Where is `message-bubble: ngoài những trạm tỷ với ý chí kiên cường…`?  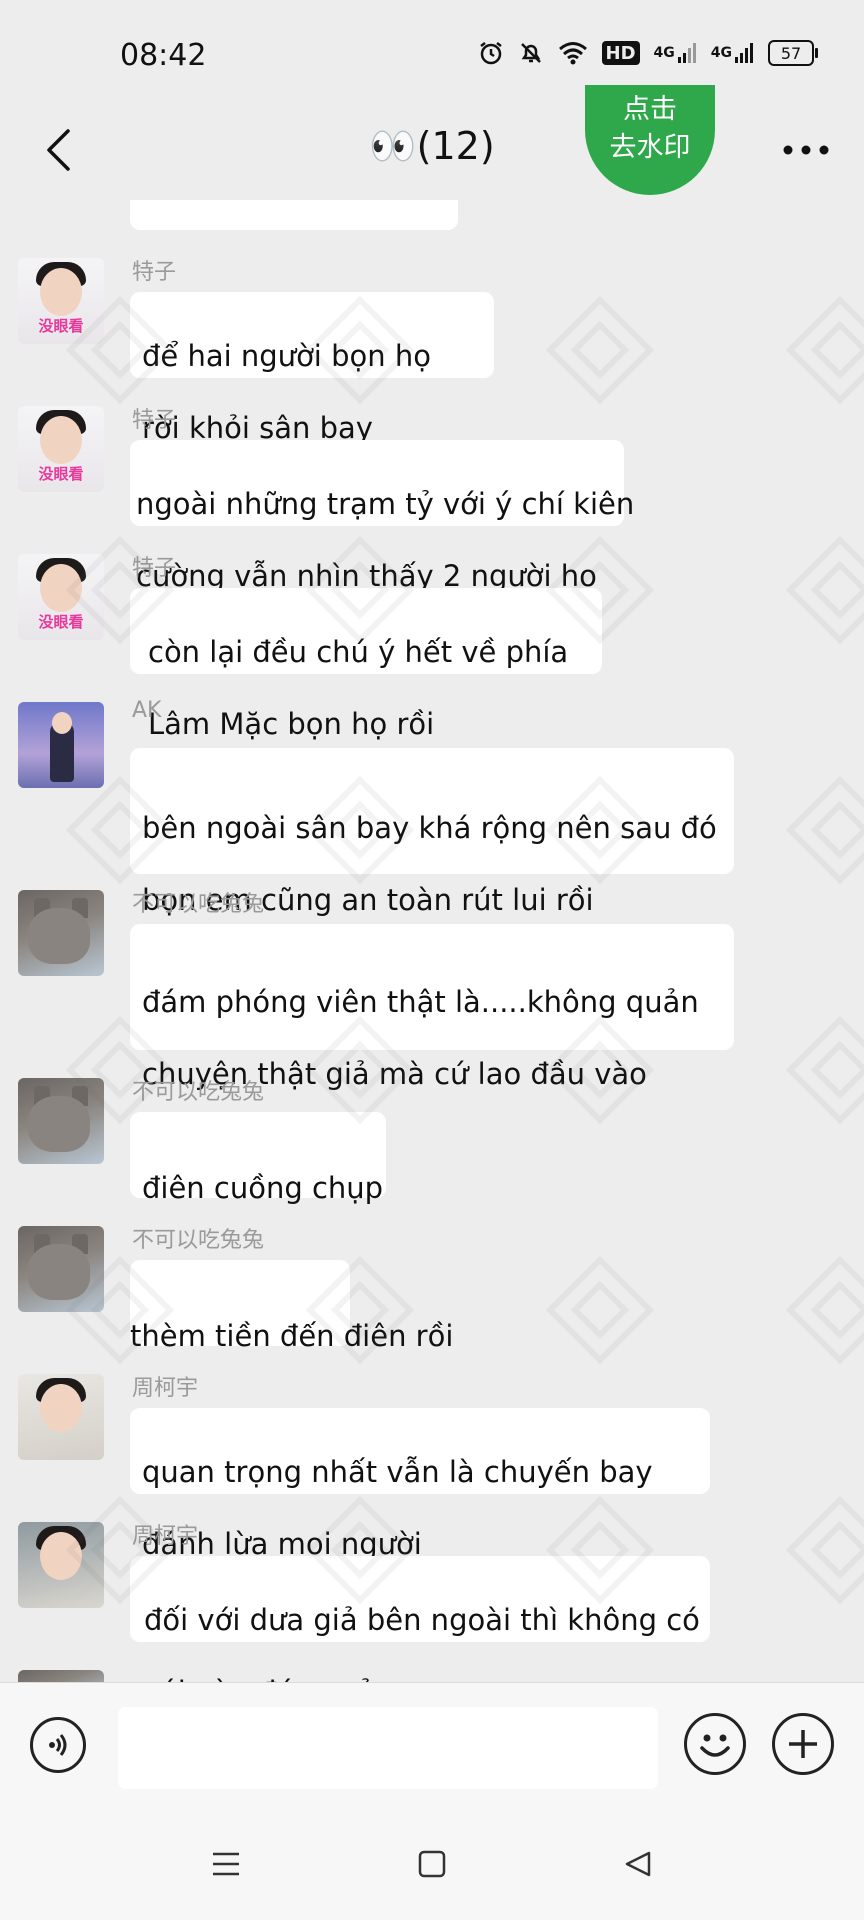 message-bubble: ngoài những trạm tỷ với ý chí kiên cường… is located at coordinates (382, 516).